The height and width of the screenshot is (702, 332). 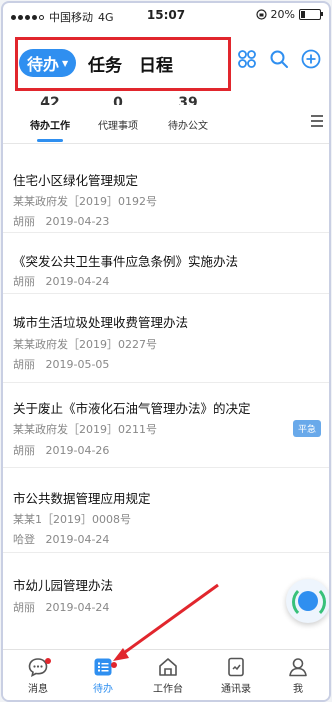 What do you see at coordinates (311, 14) in the screenshot?
I see `battery-icon` at bounding box center [311, 14].